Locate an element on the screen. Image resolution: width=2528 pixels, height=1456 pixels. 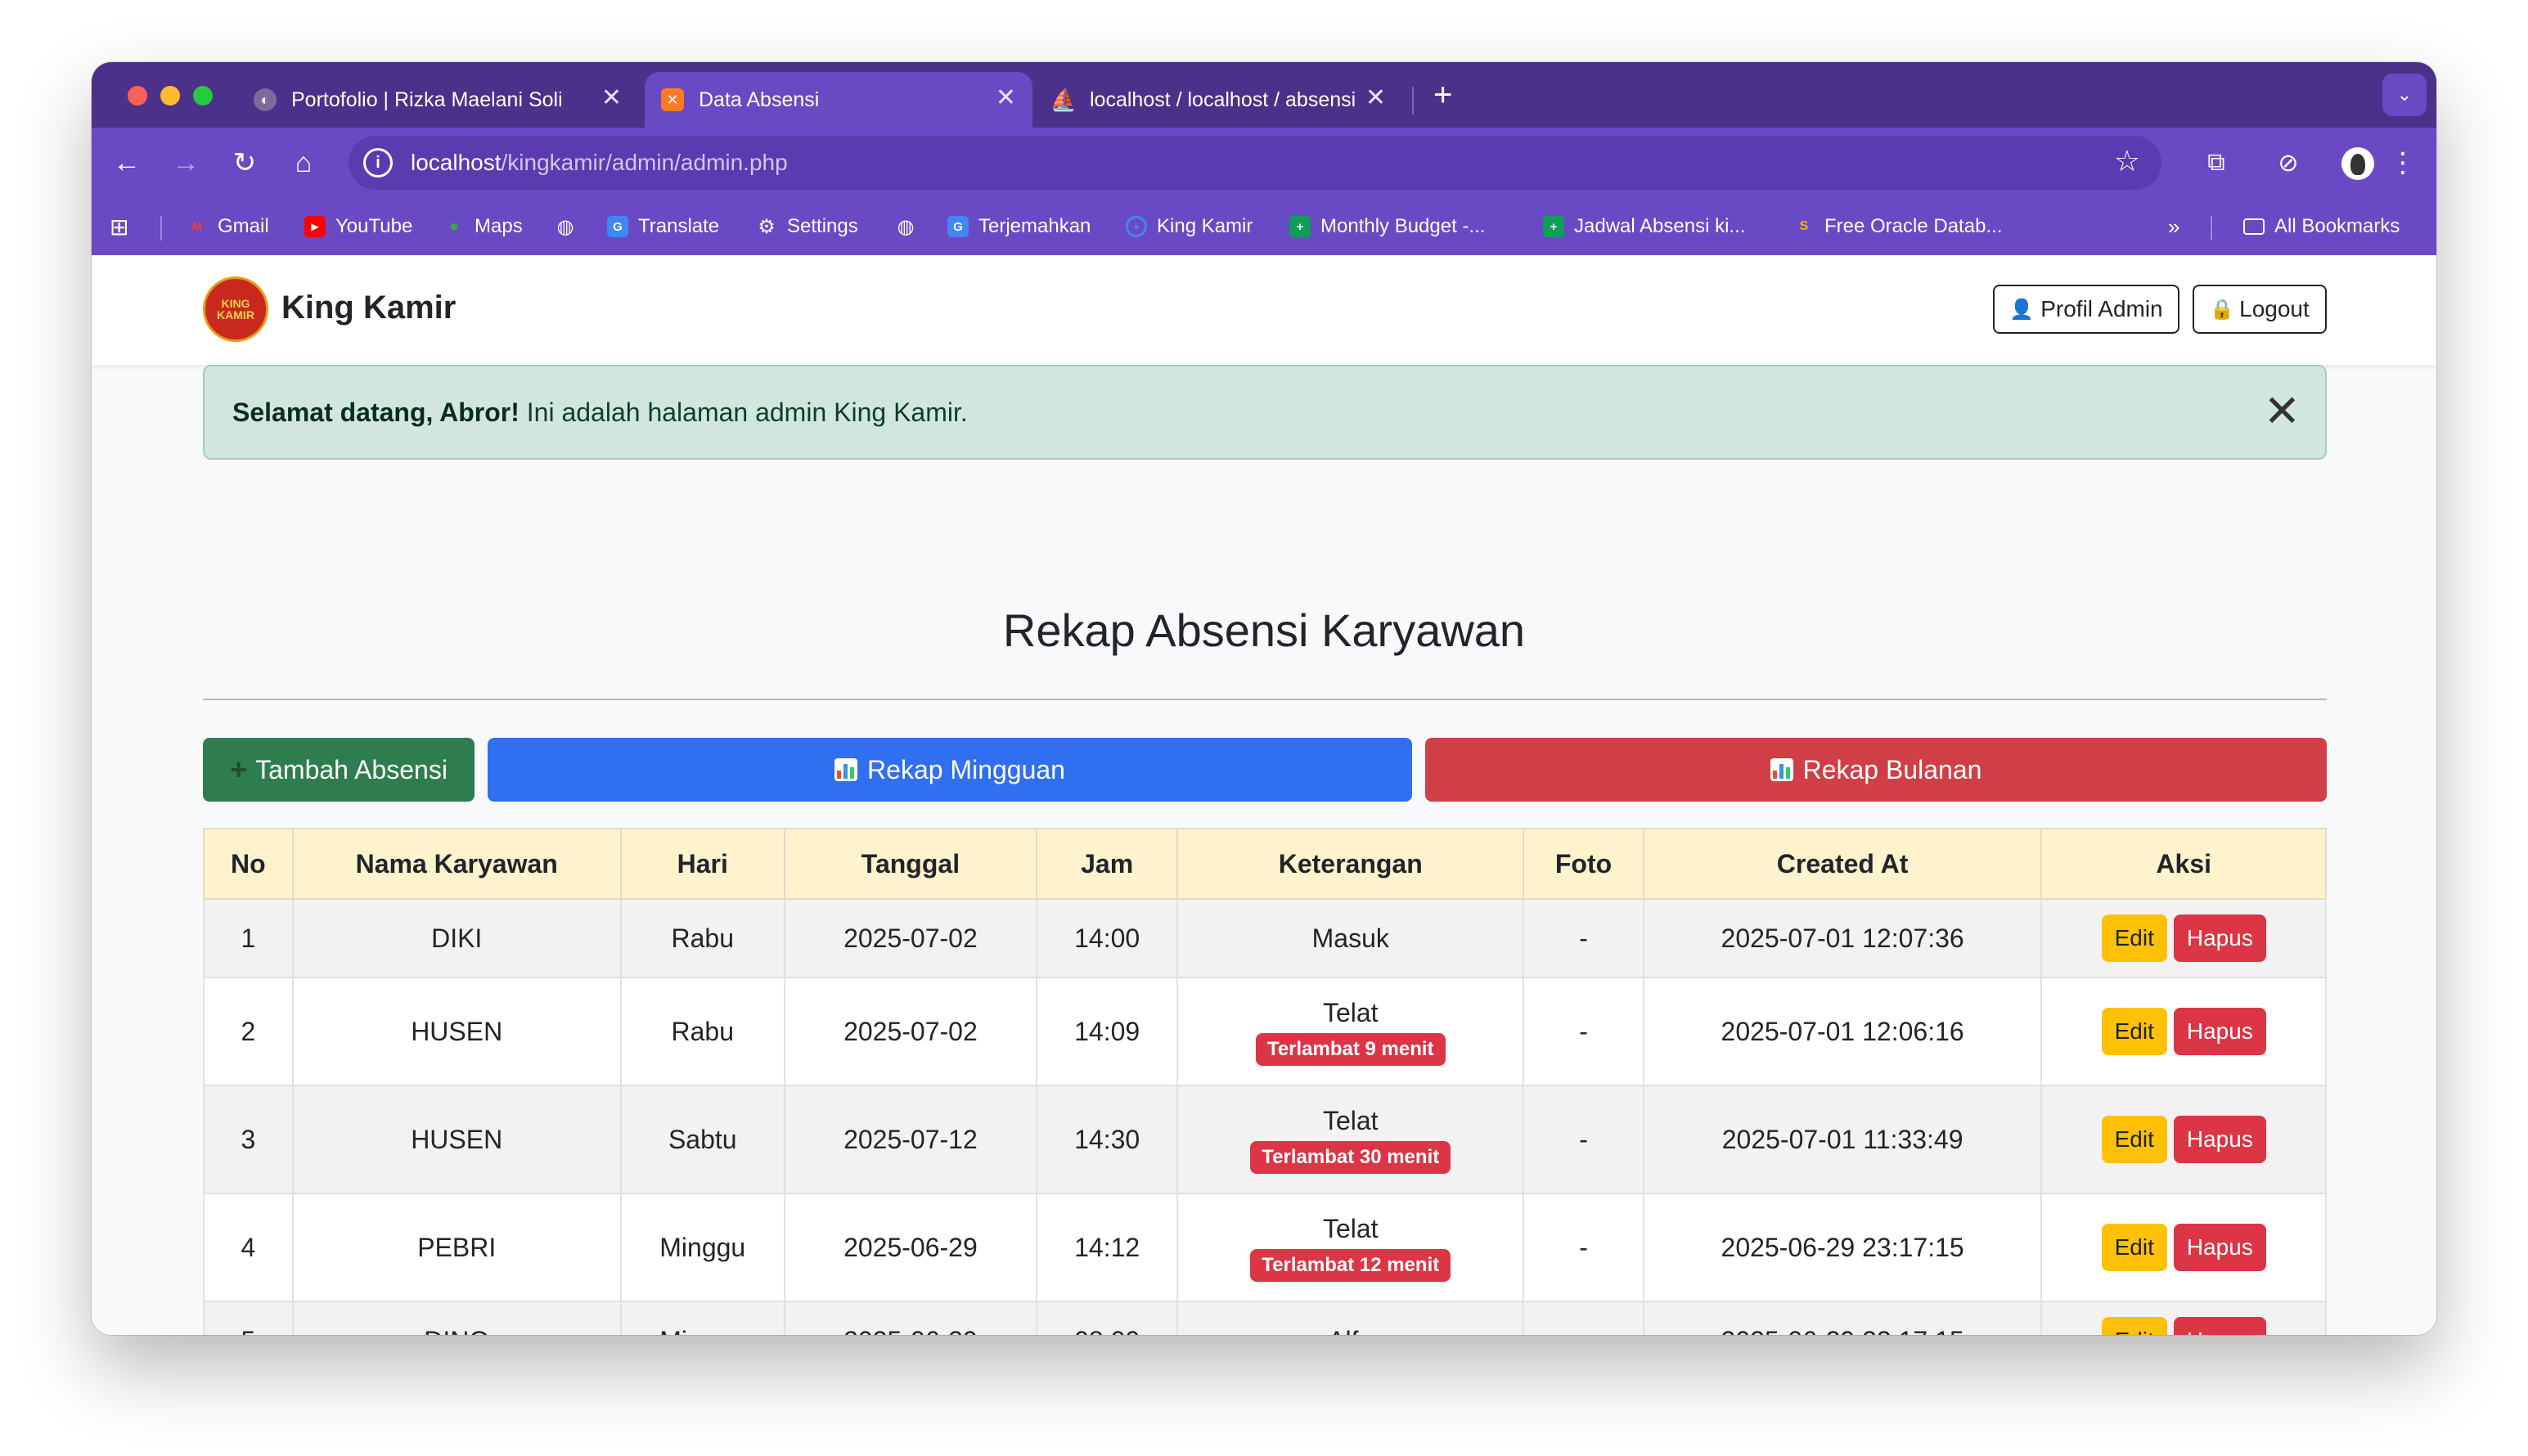
close-window-button is located at coordinates (137, 96).